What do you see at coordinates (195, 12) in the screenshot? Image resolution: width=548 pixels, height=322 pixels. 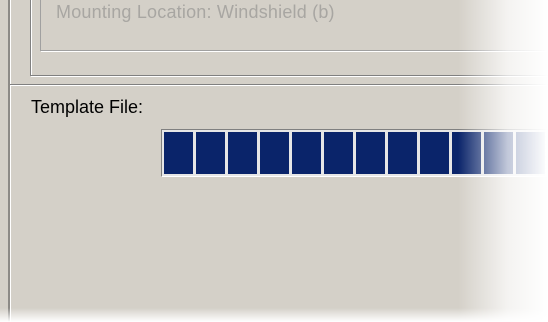 I see `mounting-location-label: Mounting Location: Windshield (b)` at bounding box center [195, 12].